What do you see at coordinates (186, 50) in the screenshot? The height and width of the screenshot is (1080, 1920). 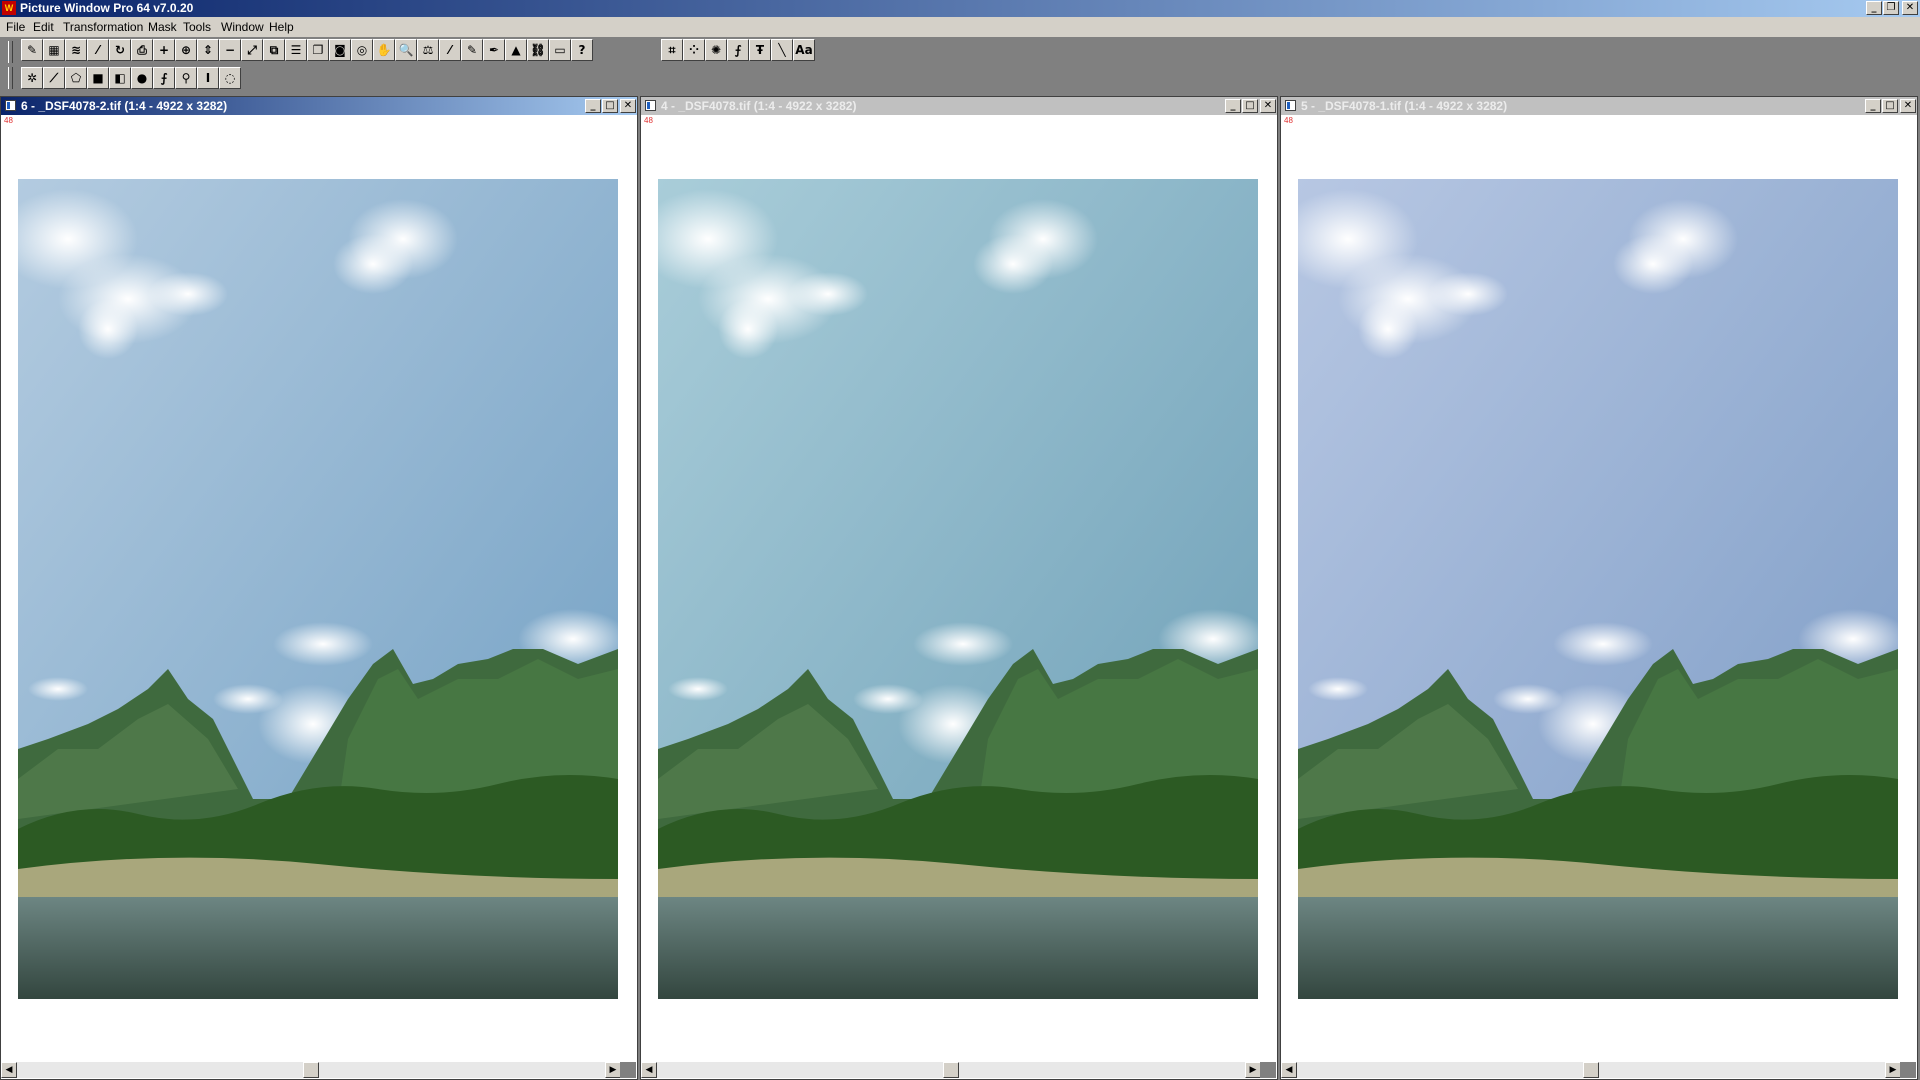 I see `zoom-fit-icon: ⊕` at bounding box center [186, 50].